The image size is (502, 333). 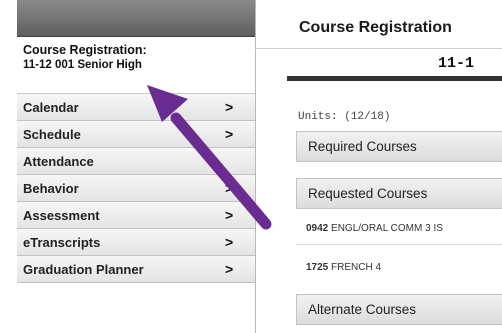 What do you see at coordinates (82, 65) in the screenshot?
I see `sidebar-header-subtitle: 11-12 001 Senior High` at bounding box center [82, 65].